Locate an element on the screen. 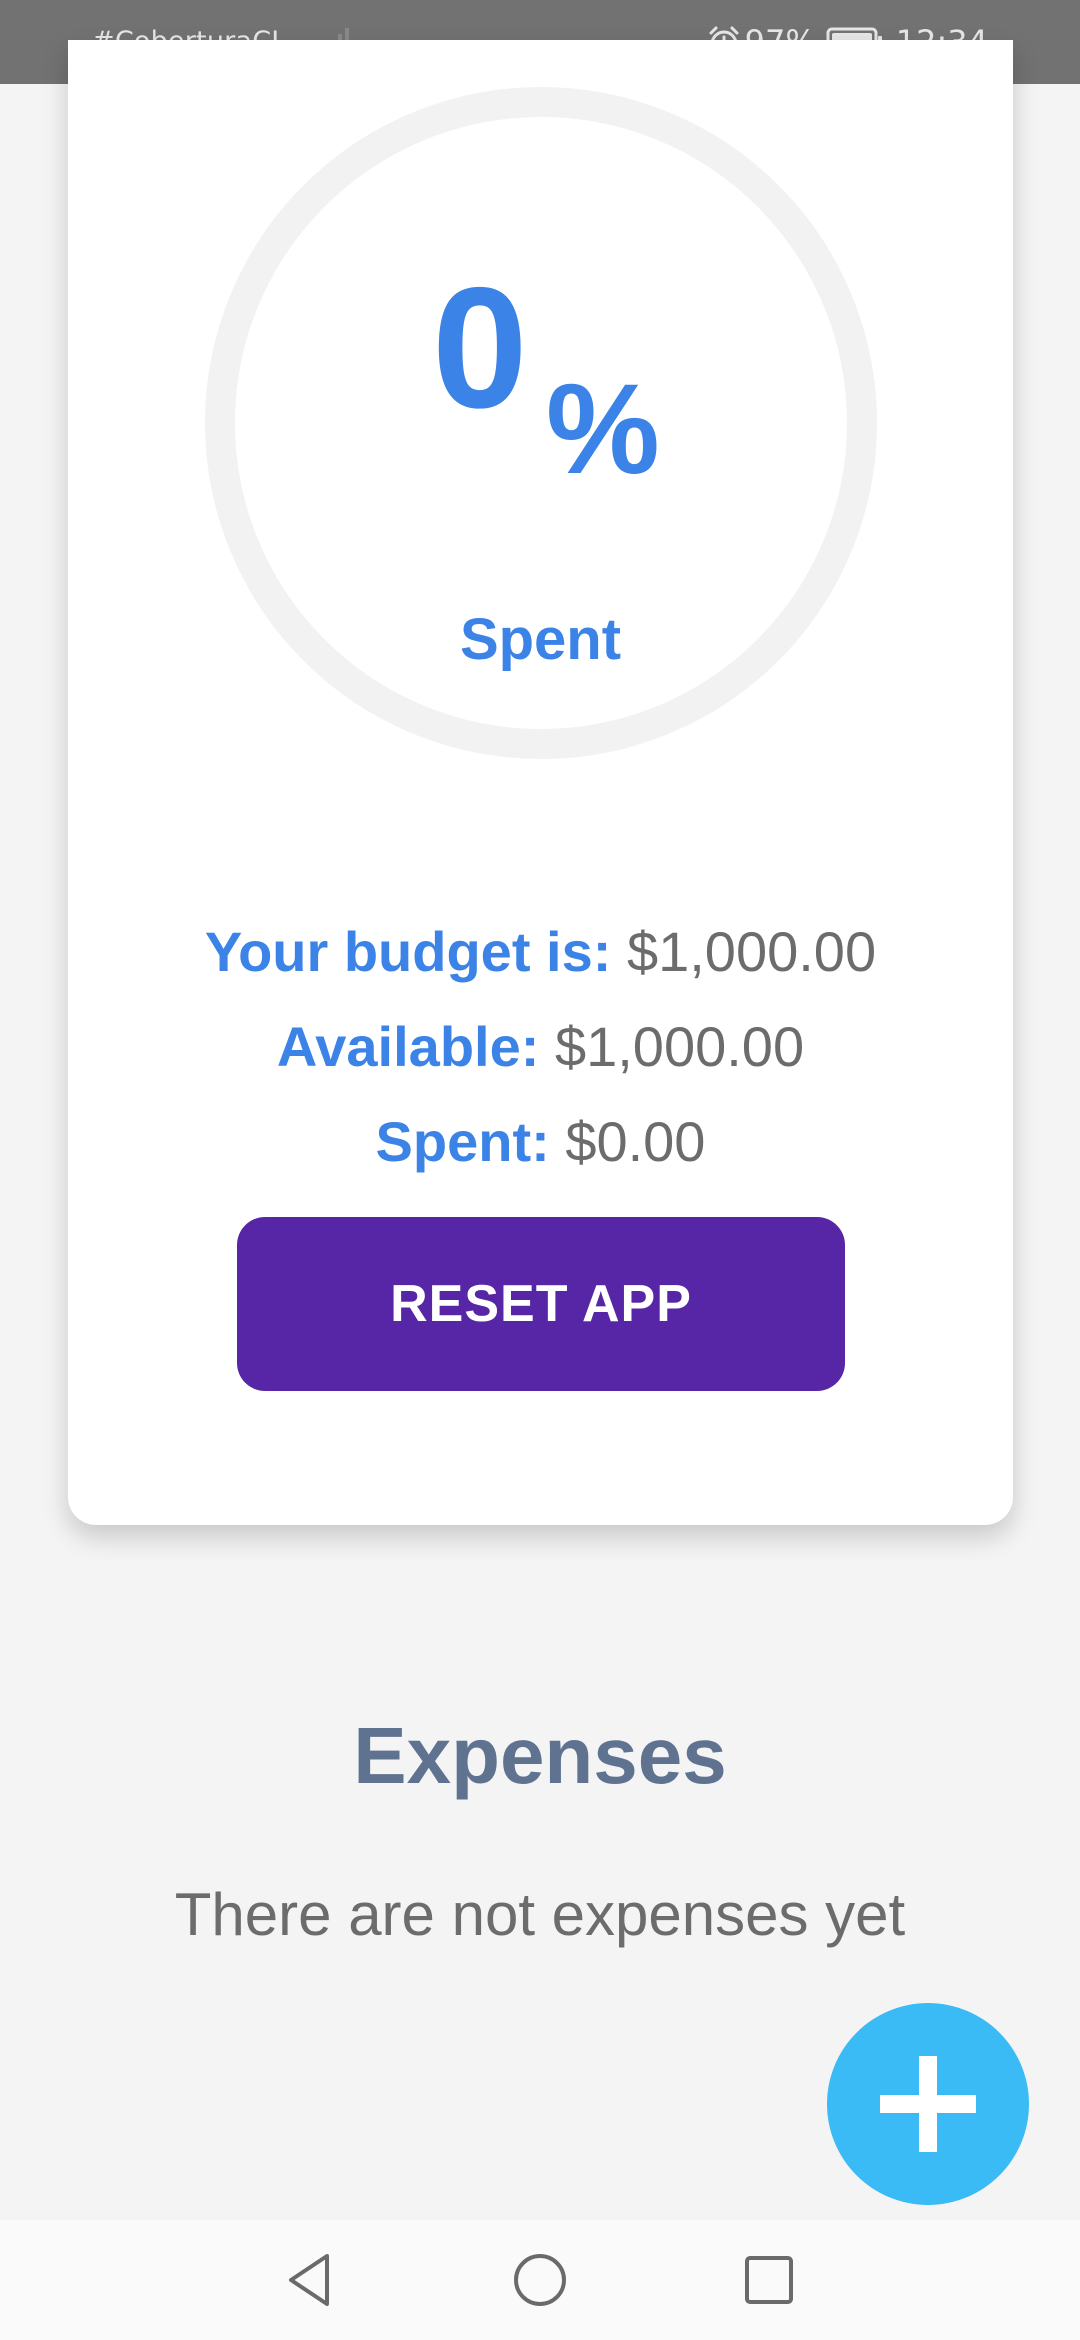  home-icon is located at coordinates (540, 2280).